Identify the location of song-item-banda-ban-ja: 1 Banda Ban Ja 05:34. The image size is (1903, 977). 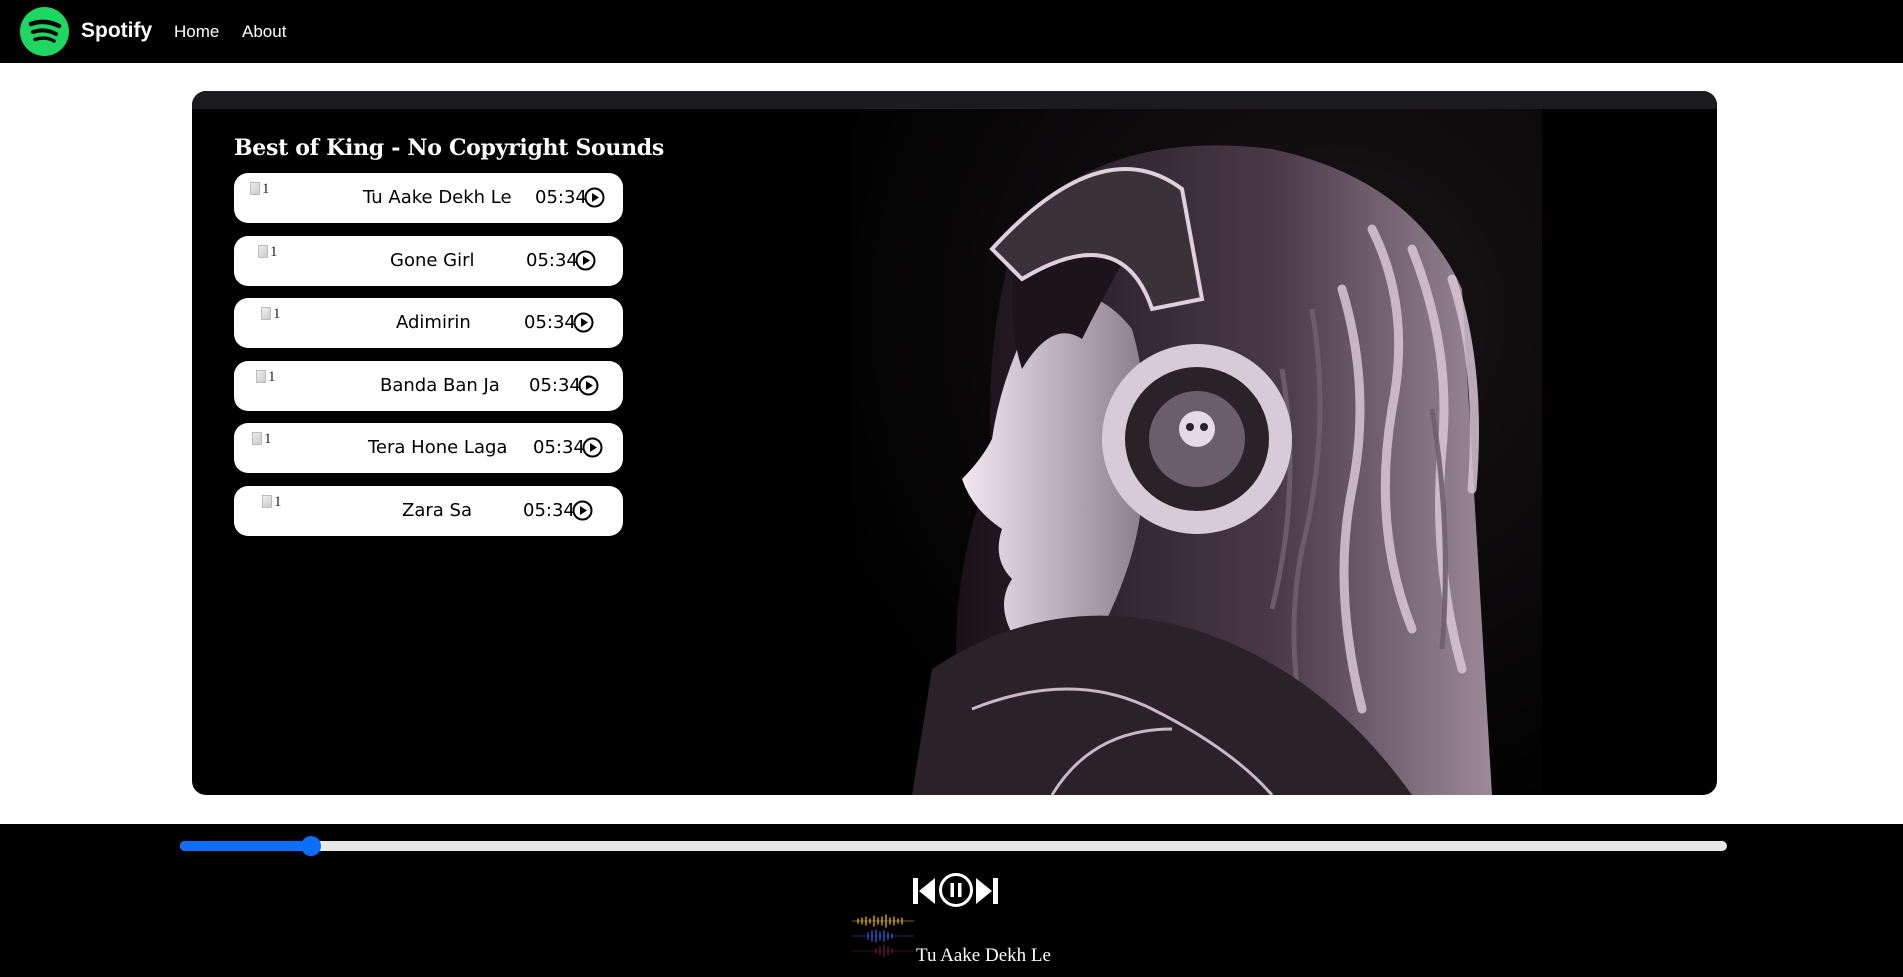
(428, 386).